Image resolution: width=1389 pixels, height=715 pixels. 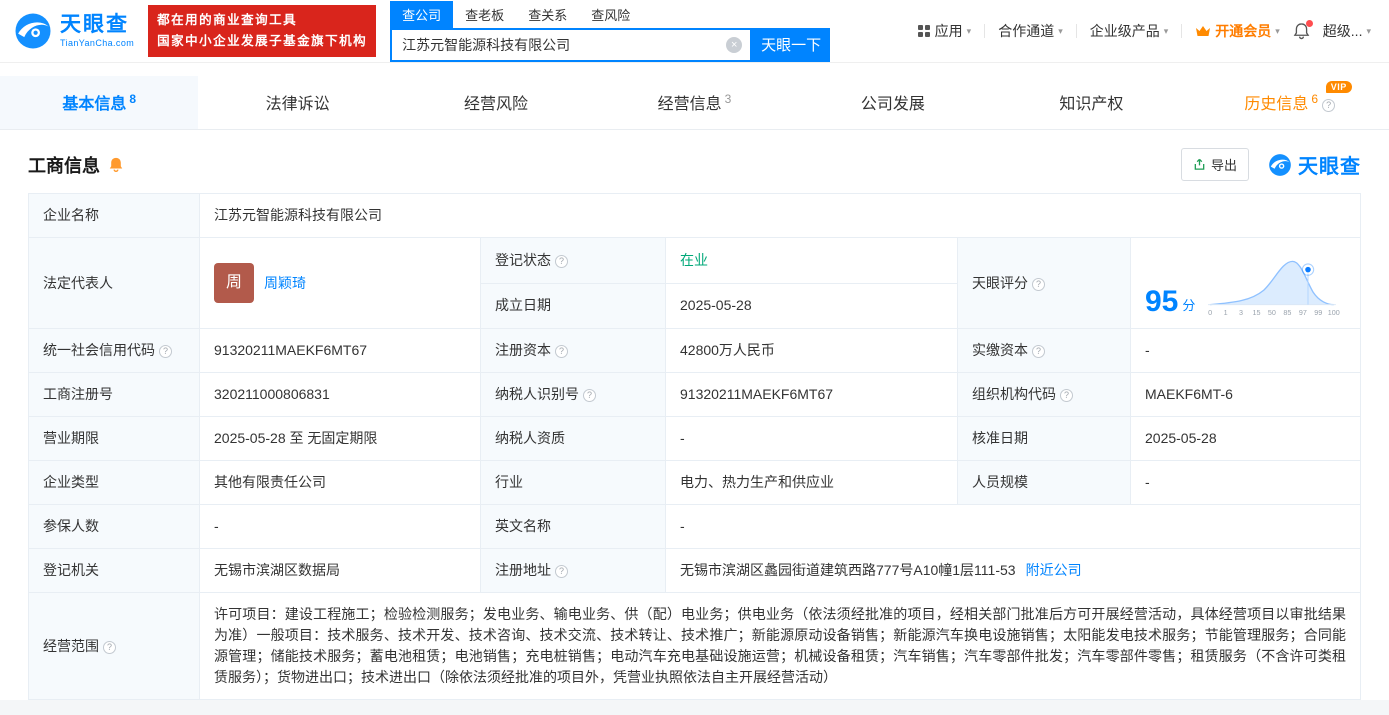 I want to click on nav-user-account: 超级... ▾, so click(x=1347, y=31).